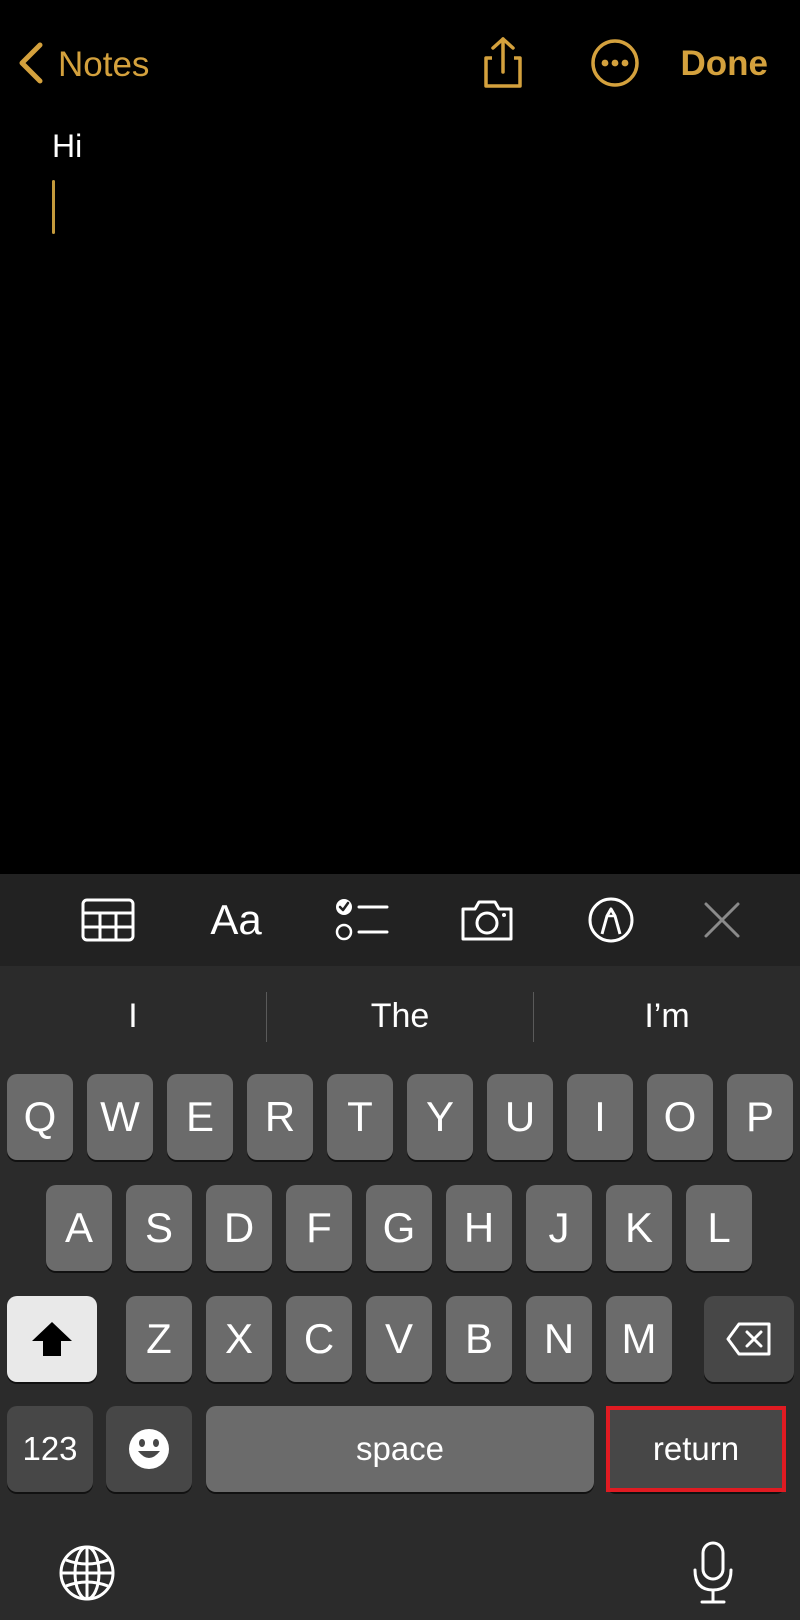 The image size is (800, 1620). Describe the element at coordinates (400, 1449) in the screenshot. I see `space-key: space` at that location.